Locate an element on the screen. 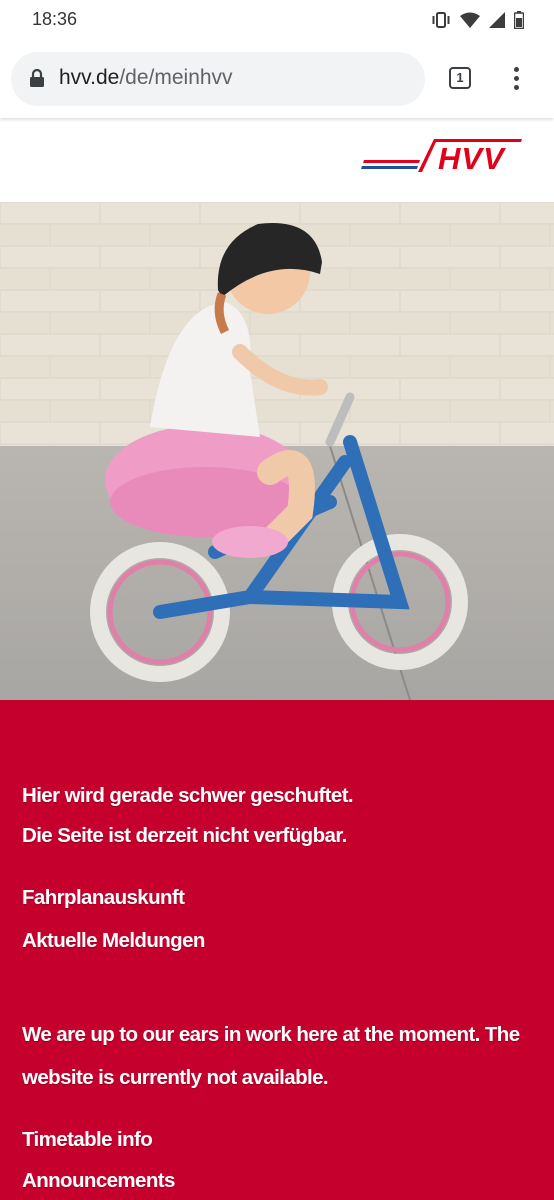  url-text: hvv.de/de/meinhvv is located at coordinates (146, 78).